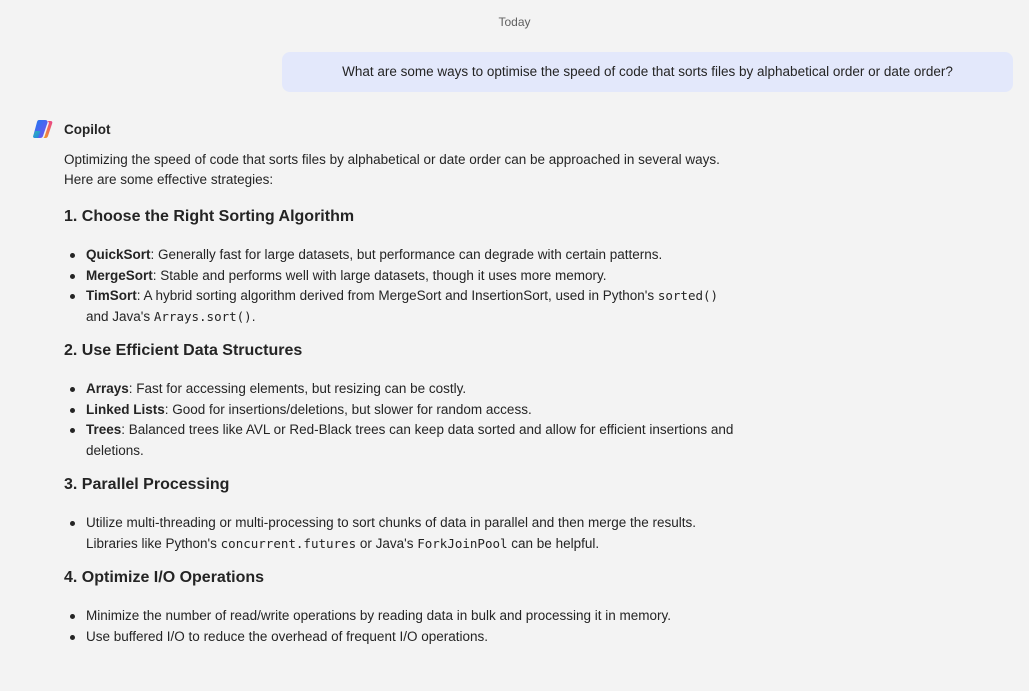 The height and width of the screenshot is (691, 1029). I want to click on term: Arrays, so click(107, 388).